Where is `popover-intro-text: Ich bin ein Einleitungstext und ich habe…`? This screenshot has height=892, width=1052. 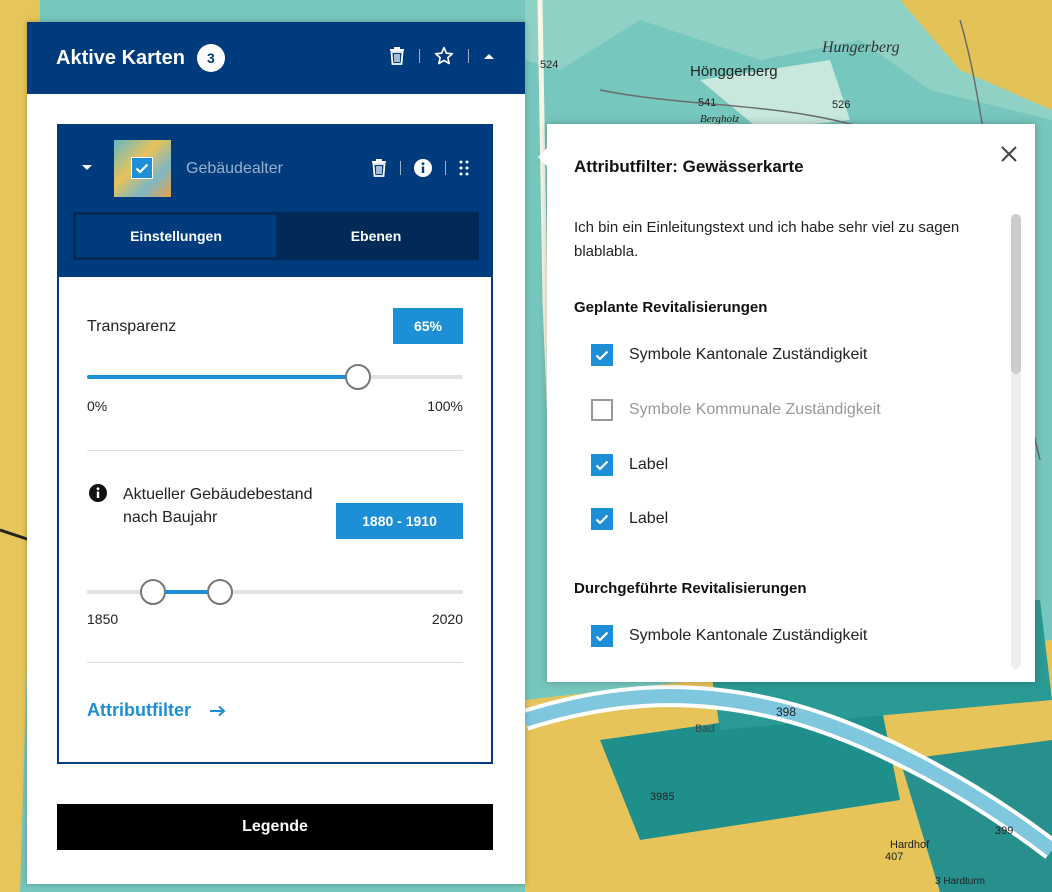
popover-intro-text: Ich bin ein Einleitungstext und ich habe… is located at coordinates (767, 239).